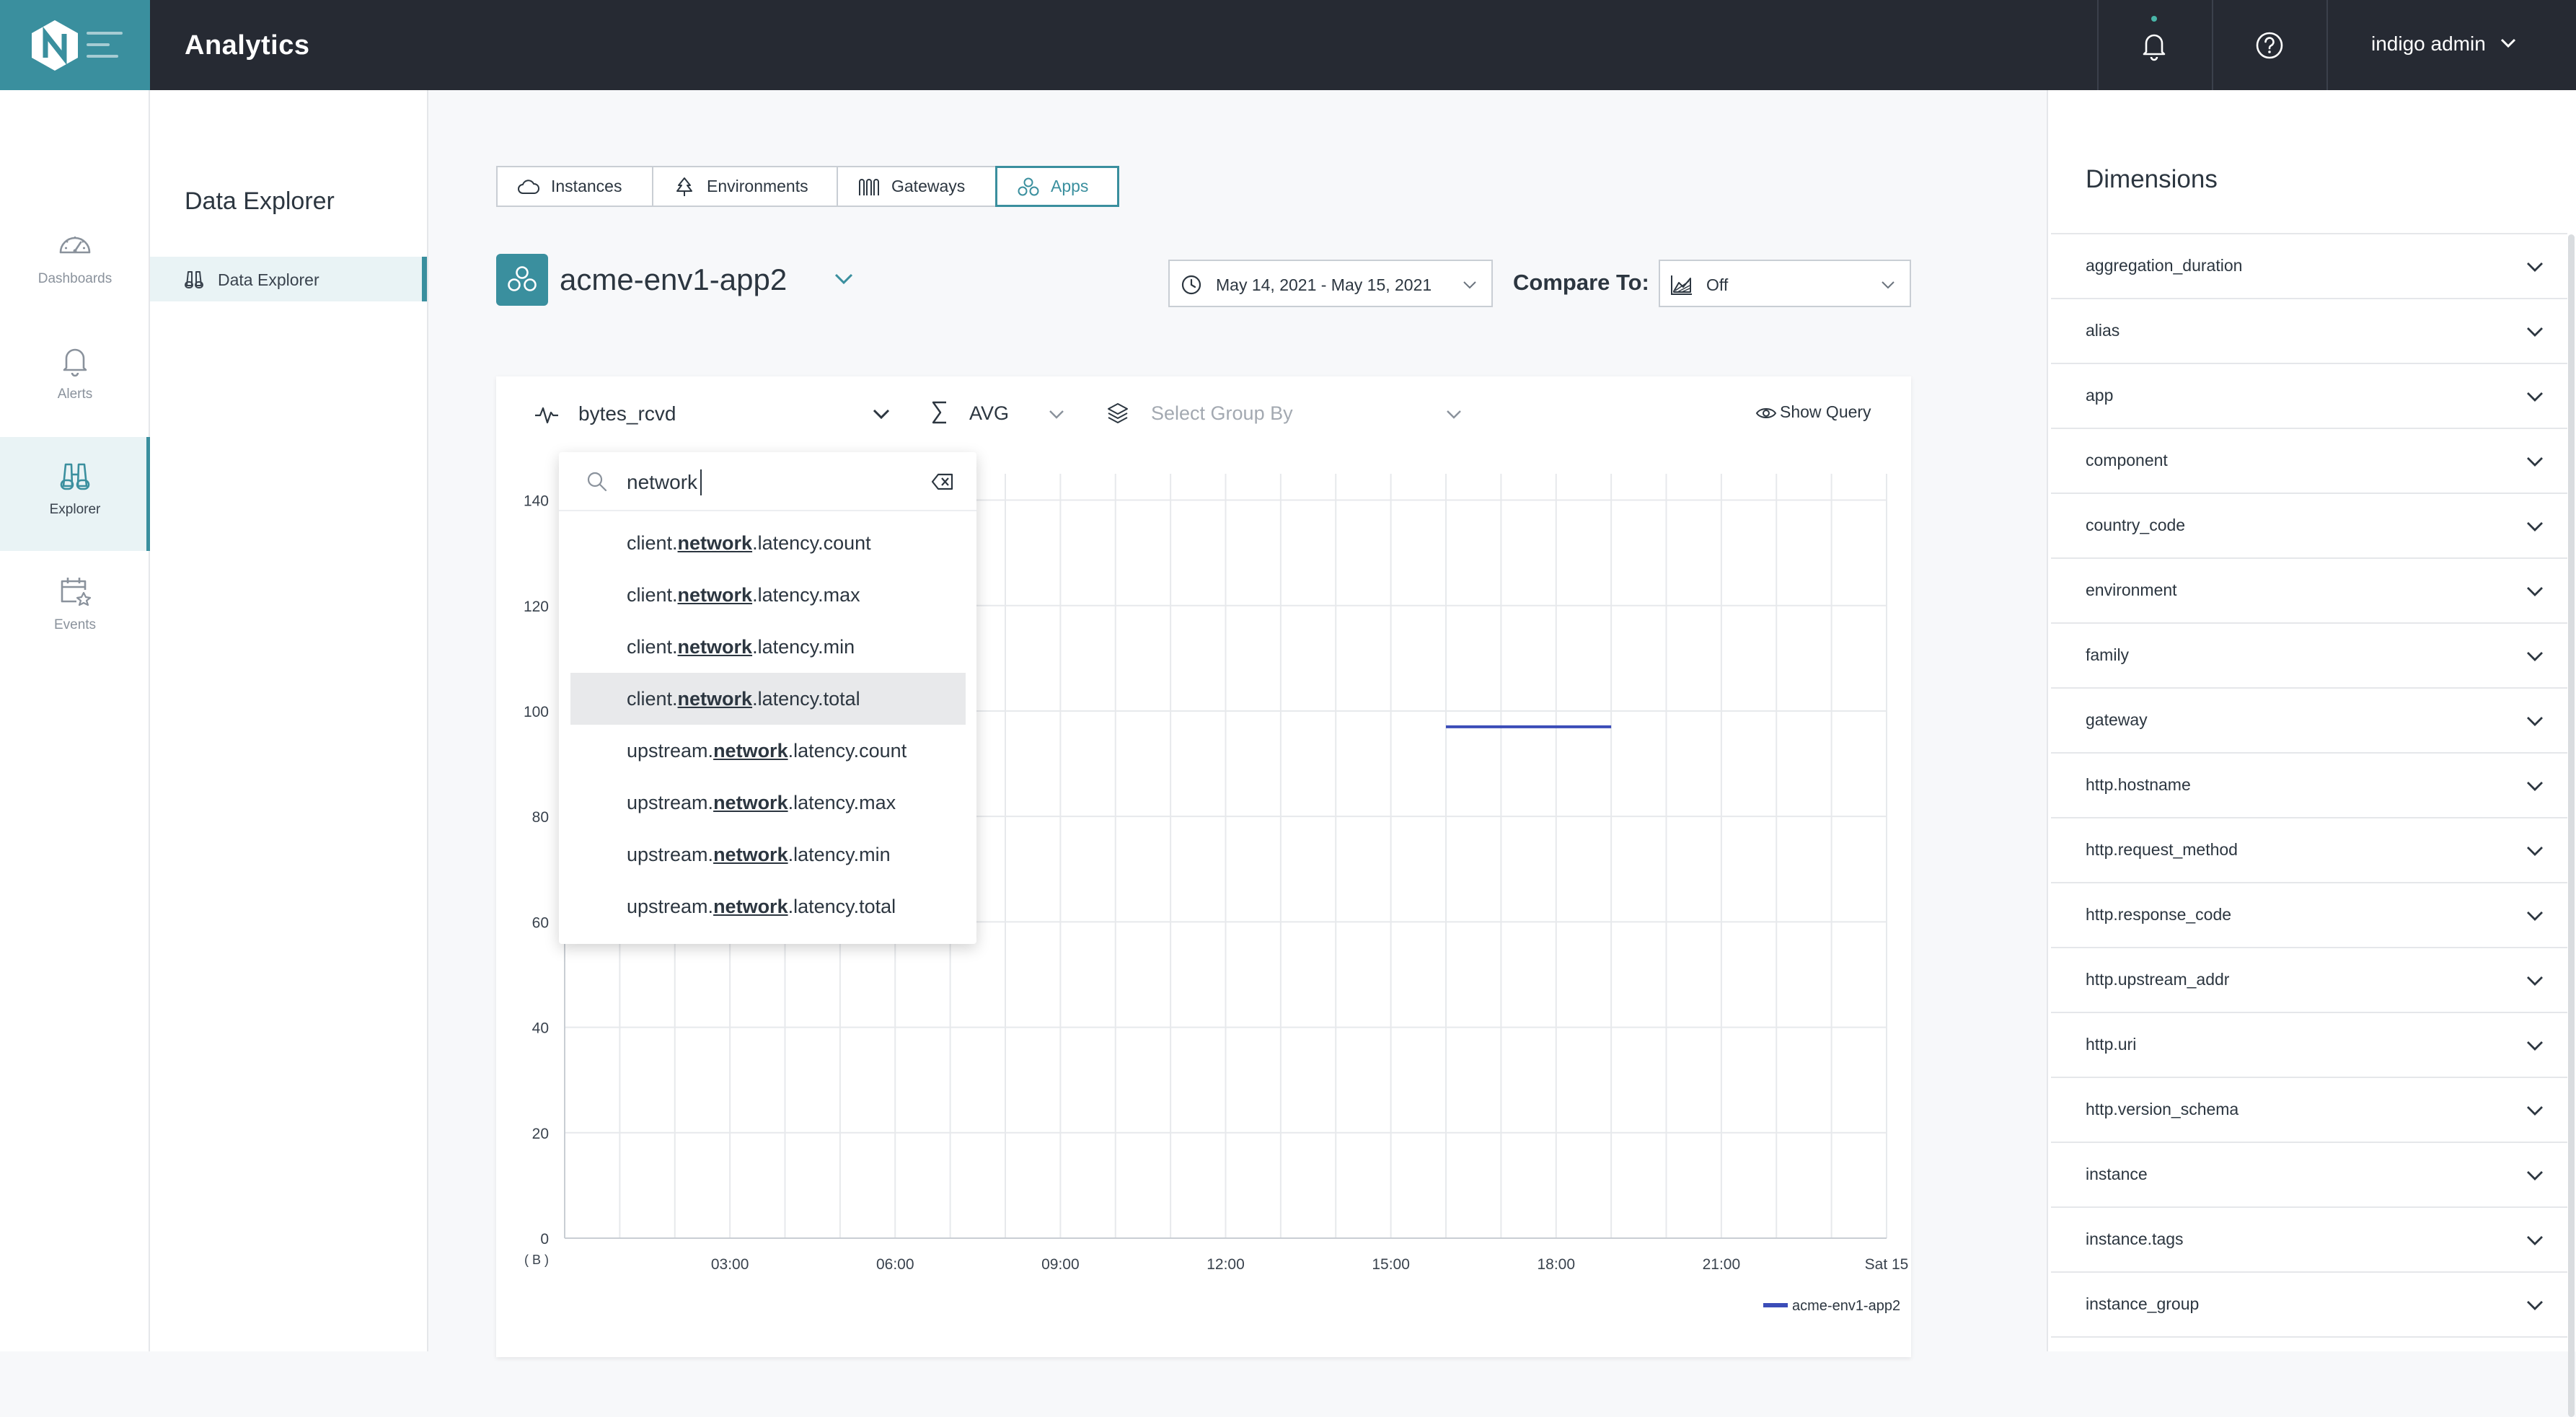 This screenshot has height=1417, width=2576. I want to click on metric-option-prefix: upstream., so click(670, 802).